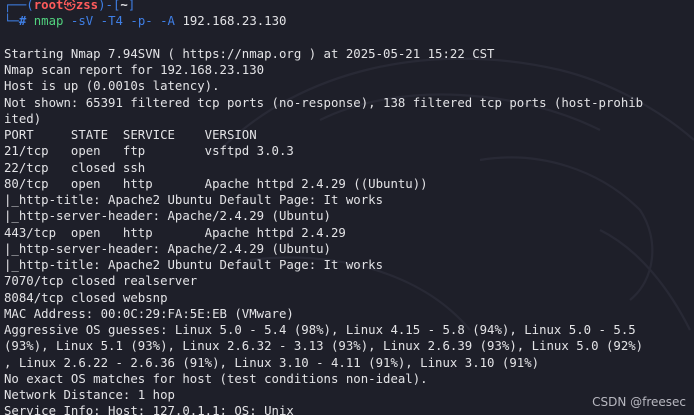  I want to click on output-line: Nmap scan report for 192.168.23.130, so click(134, 70).